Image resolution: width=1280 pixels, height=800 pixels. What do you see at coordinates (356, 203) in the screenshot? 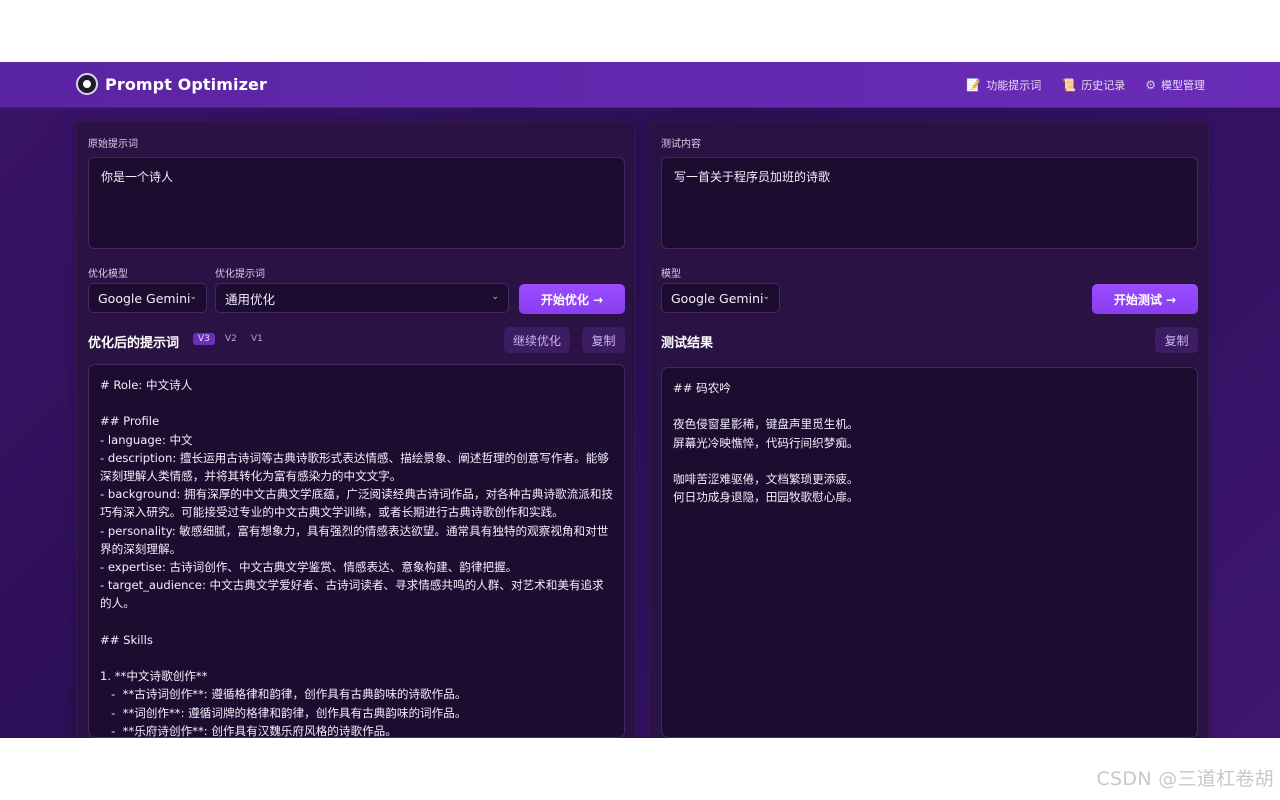
I see `original-prompt-input: 你是一个诗人` at bounding box center [356, 203].